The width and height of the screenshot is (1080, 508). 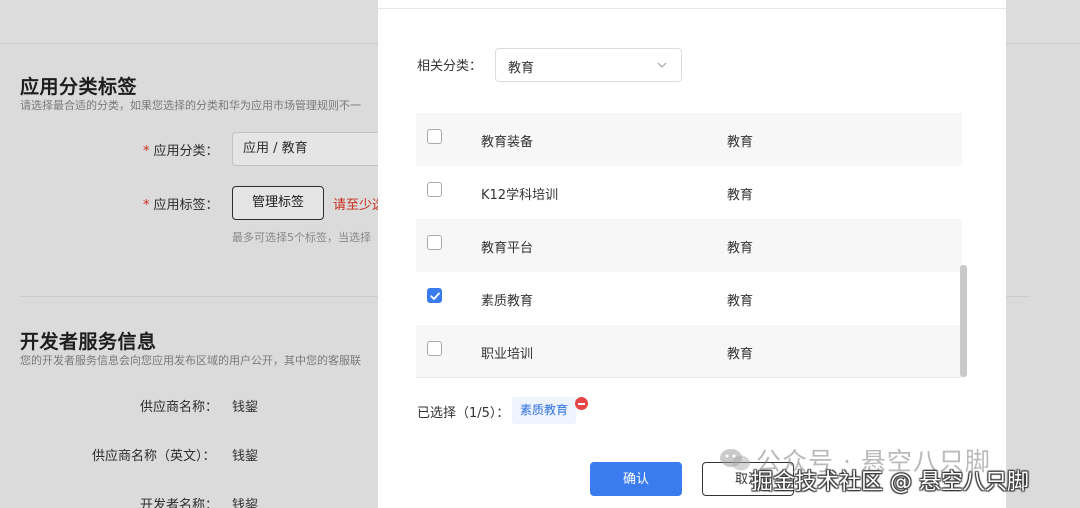 What do you see at coordinates (692, 8) in the screenshot?
I see `dialog-header-divider` at bounding box center [692, 8].